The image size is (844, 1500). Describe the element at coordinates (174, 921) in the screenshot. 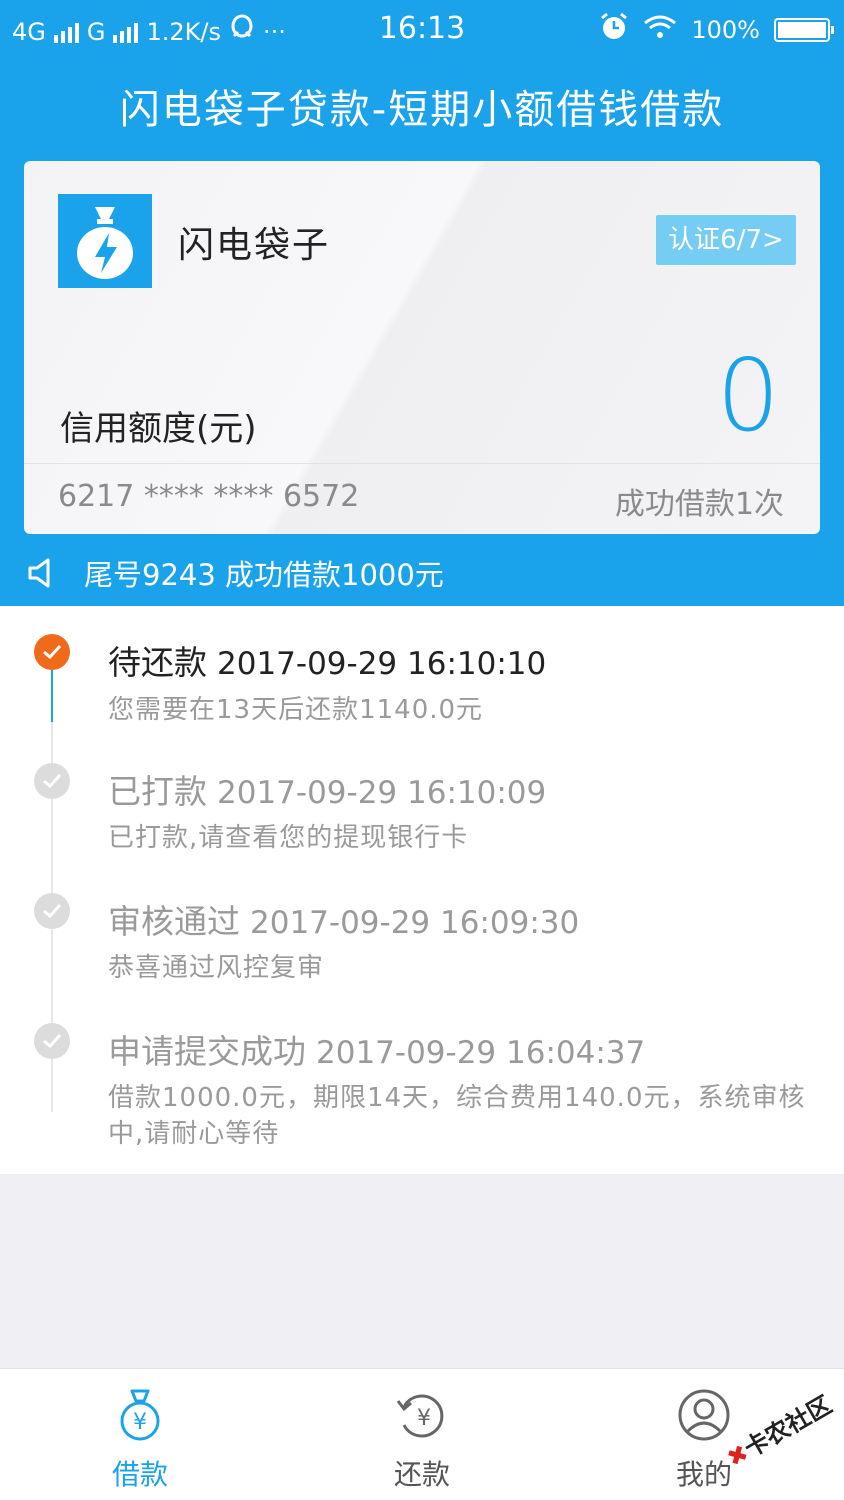

I see `timeline-status: 审核通过` at that location.